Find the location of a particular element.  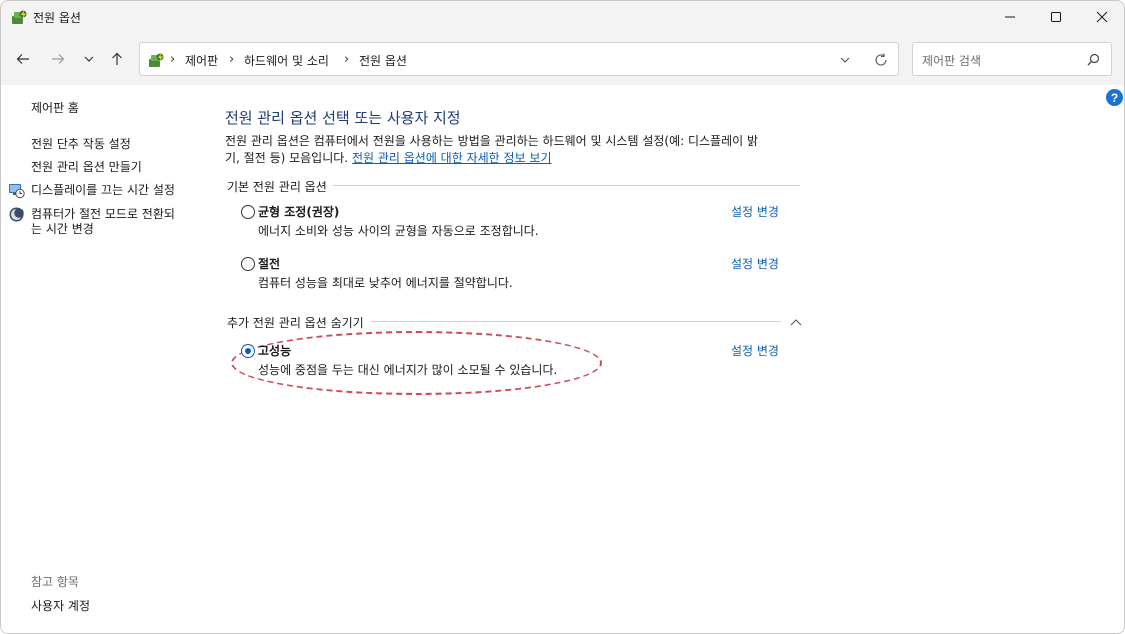

plan-desc-power-saver: 컴퓨터 성능을 최대로 낮추어 에너지를 절약합니다. is located at coordinates (385, 283).